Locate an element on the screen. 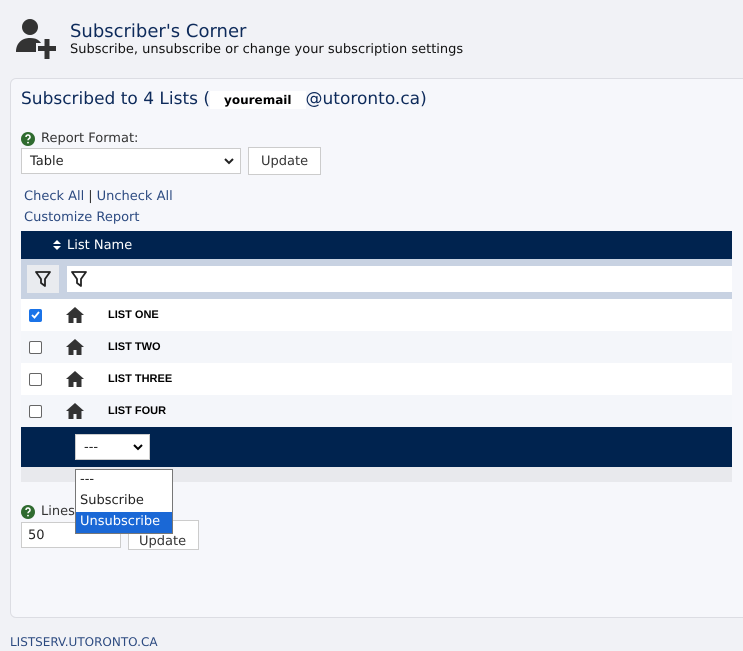 The width and height of the screenshot is (743, 651). page-title: Subscriber's Corner is located at coordinates (159, 31).